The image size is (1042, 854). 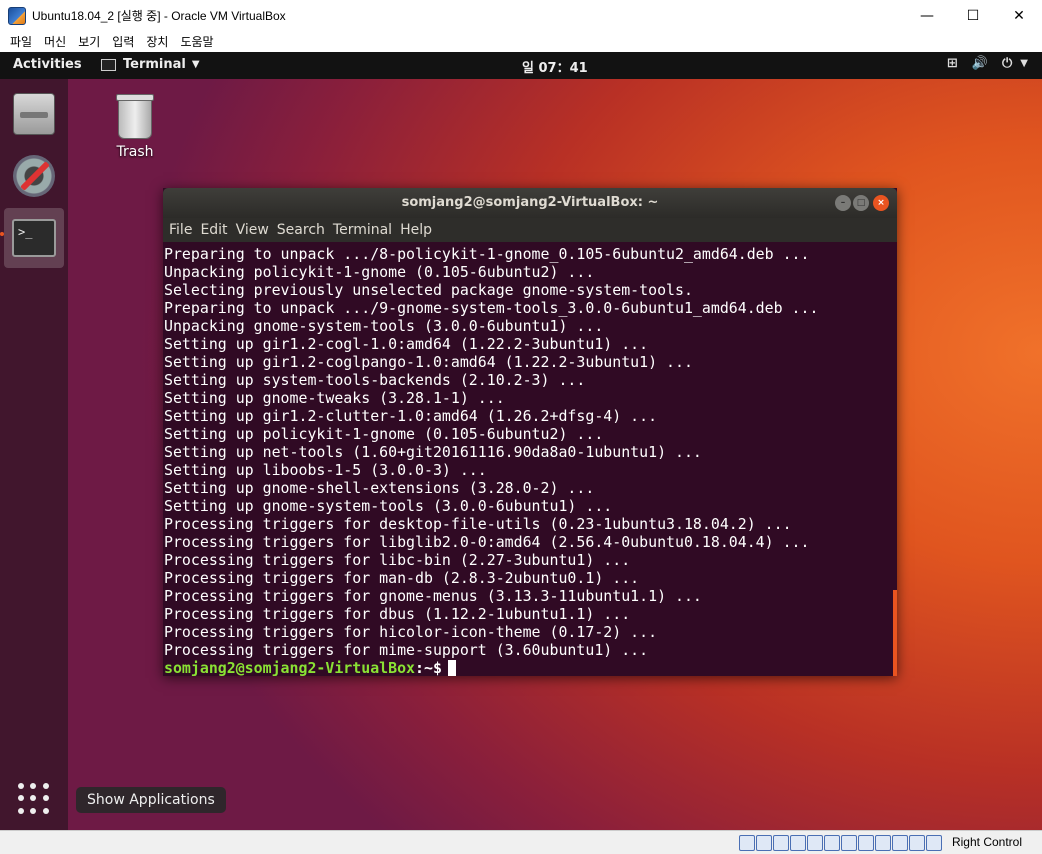 I want to click on host-key-label: Right Control, so click(x=986, y=842).